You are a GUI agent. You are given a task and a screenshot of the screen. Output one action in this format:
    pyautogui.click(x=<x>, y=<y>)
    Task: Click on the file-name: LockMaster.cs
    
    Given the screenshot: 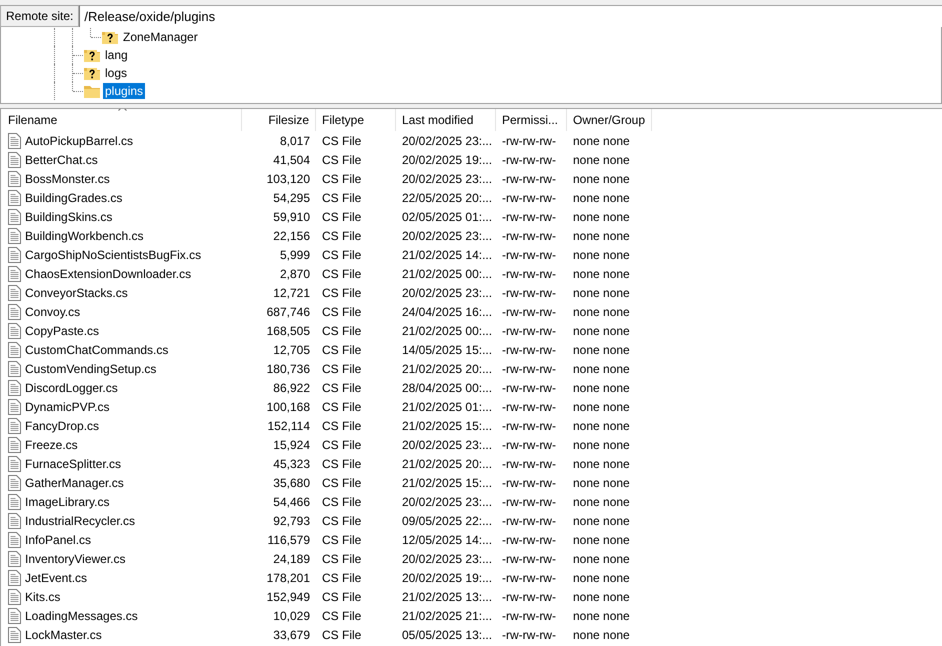 What is the action you would take?
    pyautogui.click(x=63, y=635)
    